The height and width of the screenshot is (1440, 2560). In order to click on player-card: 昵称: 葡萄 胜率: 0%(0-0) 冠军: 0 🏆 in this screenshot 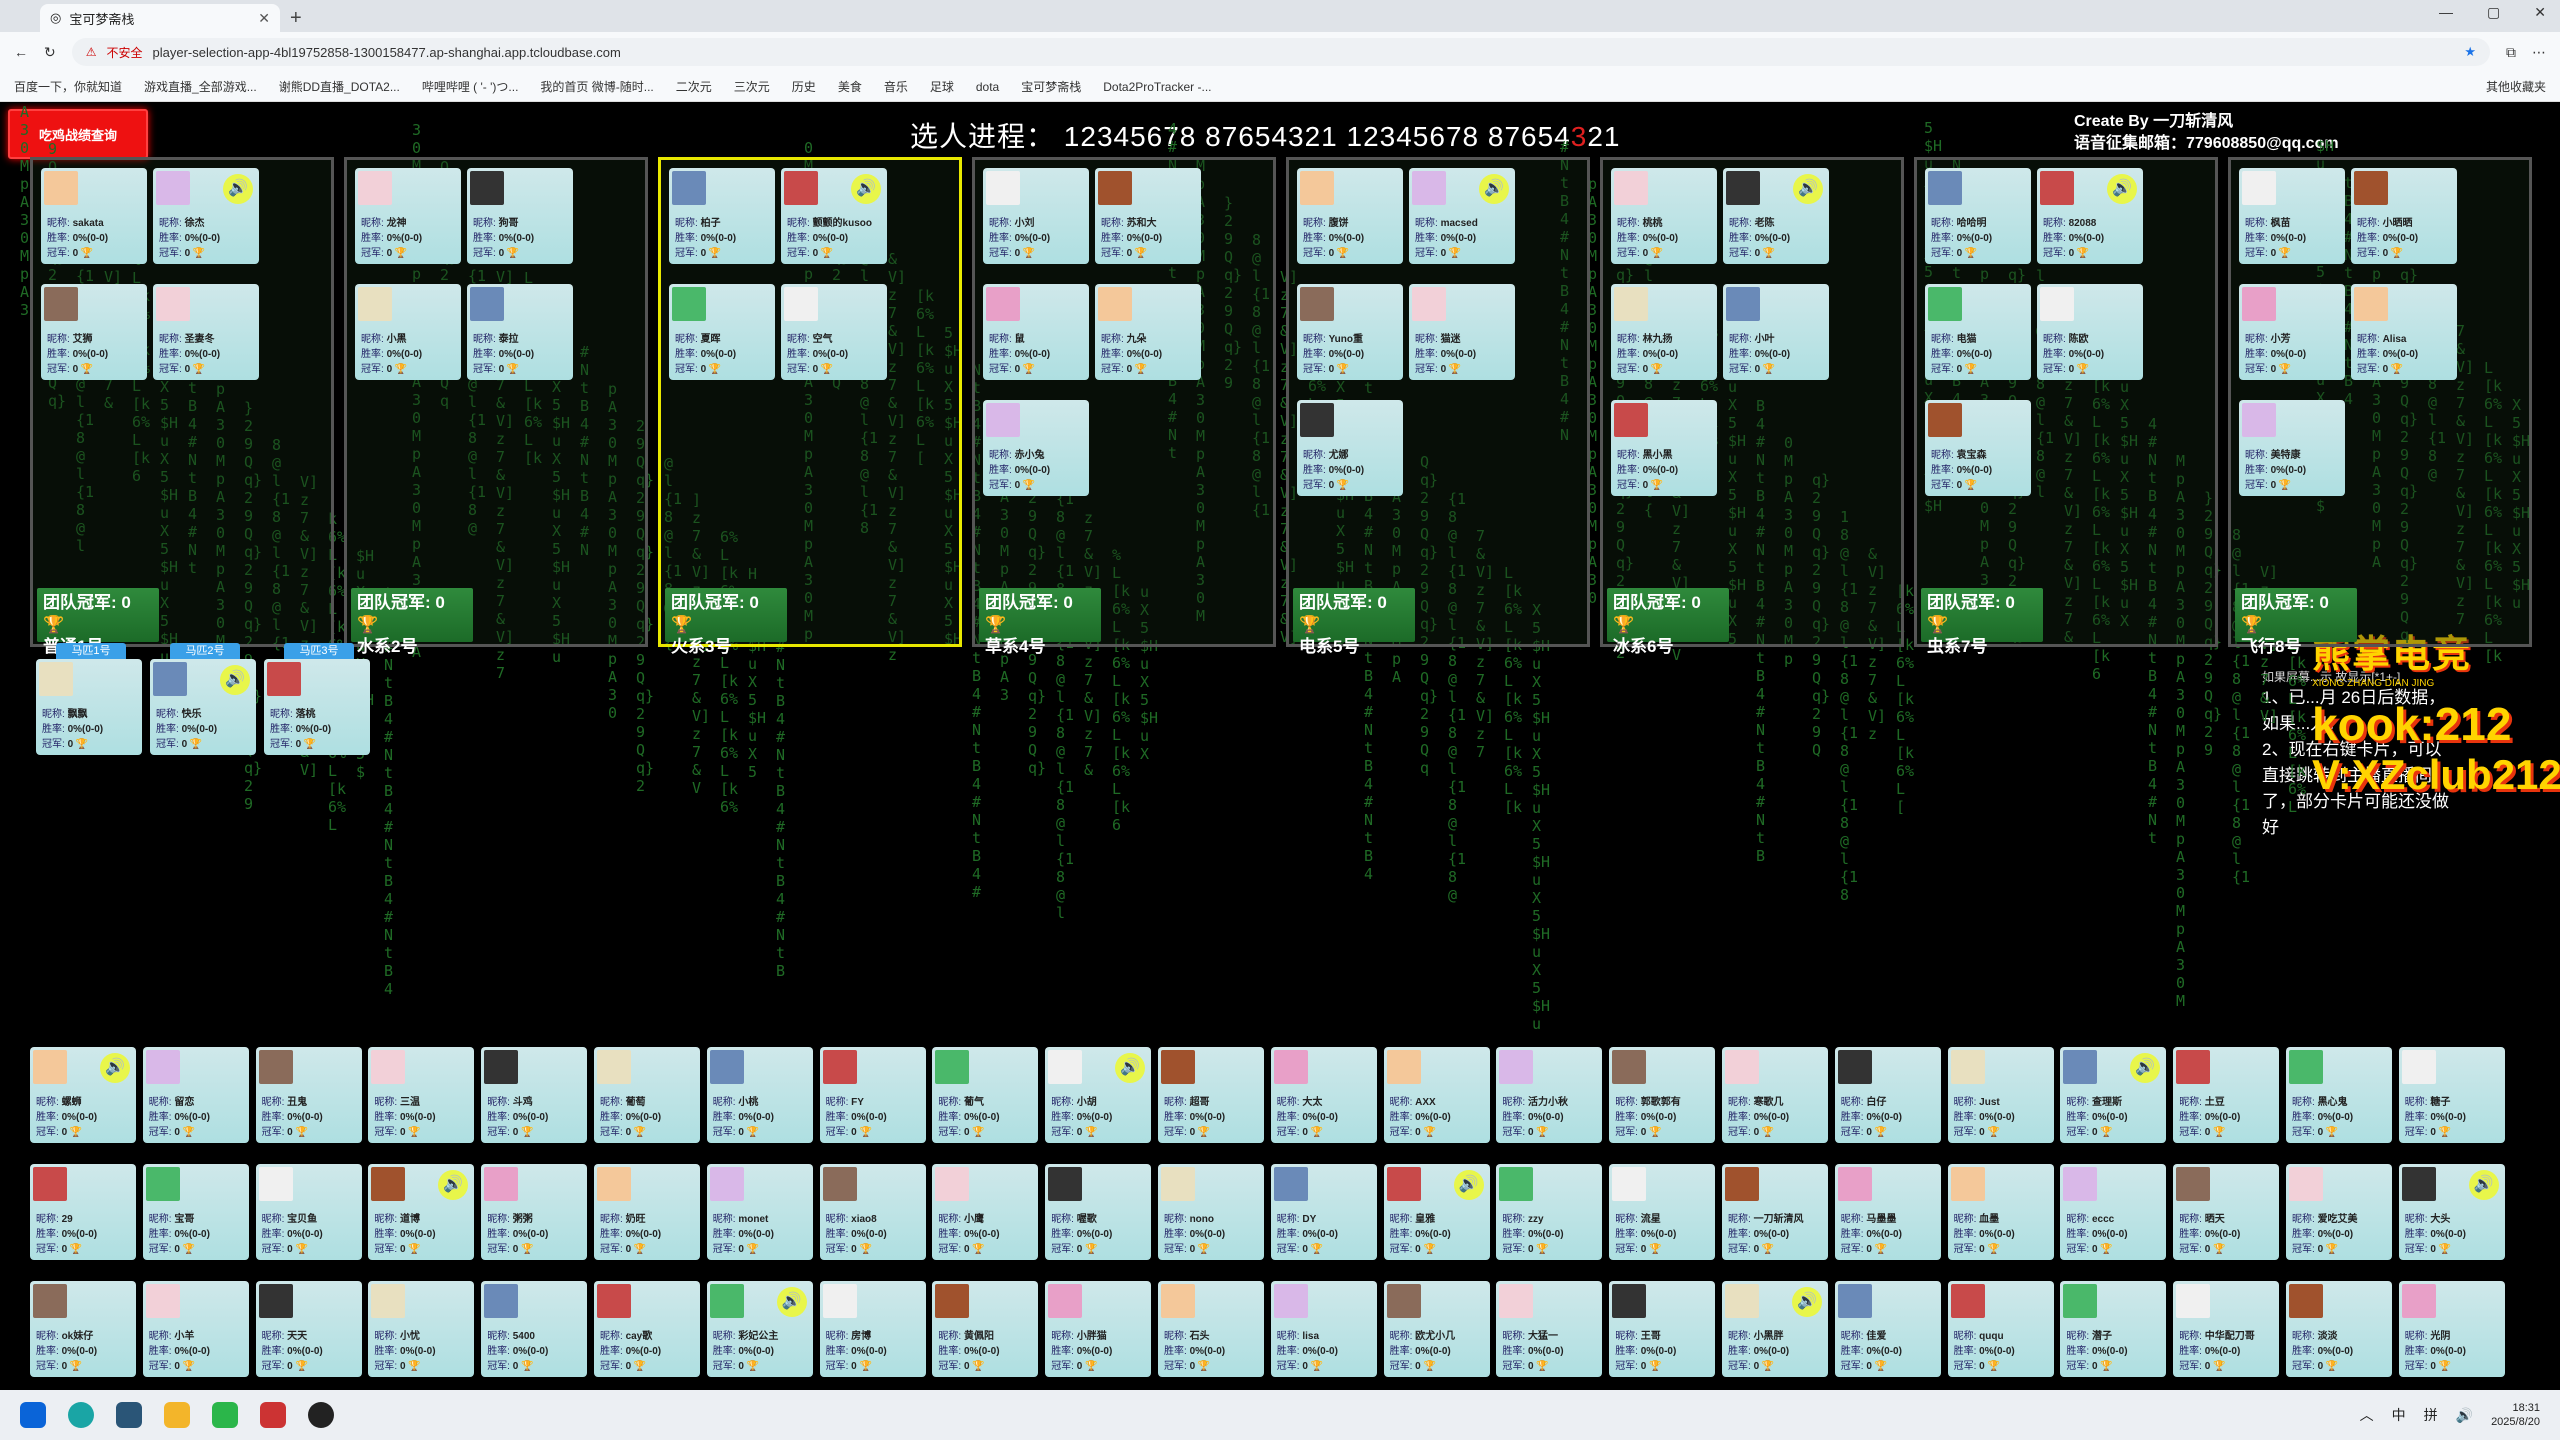, I will do `click(647, 1095)`.